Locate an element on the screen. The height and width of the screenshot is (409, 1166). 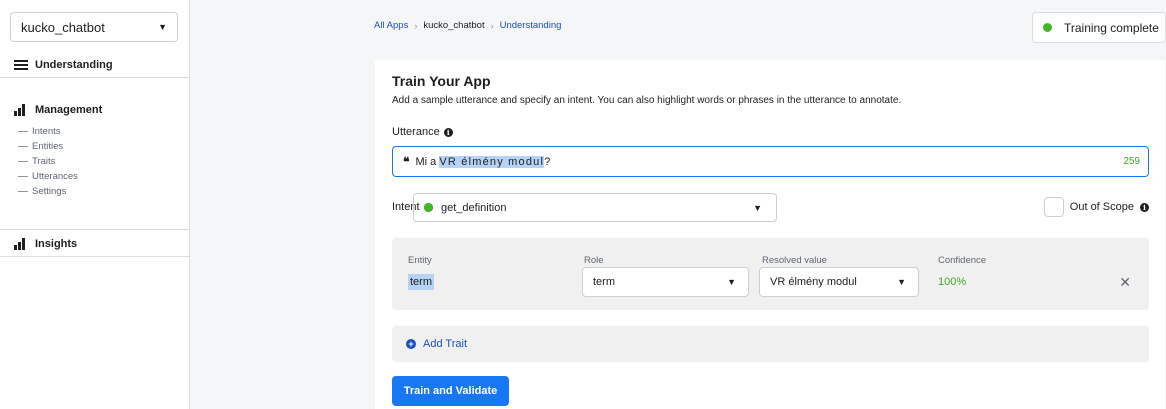
add-trait-label: Add Trait is located at coordinates (445, 344).